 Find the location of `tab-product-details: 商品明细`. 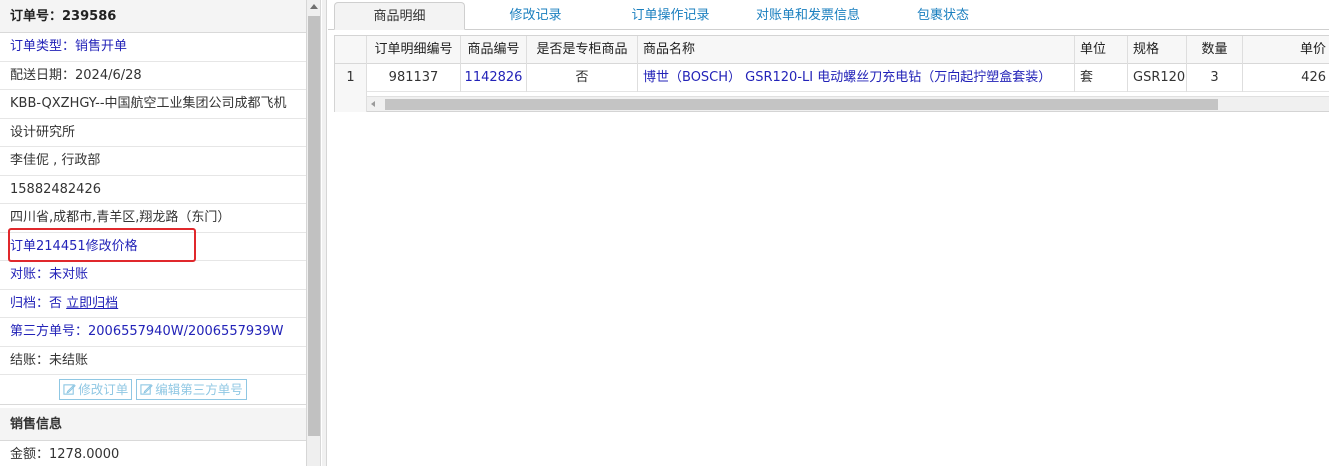

tab-product-details: 商品明细 is located at coordinates (399, 16).